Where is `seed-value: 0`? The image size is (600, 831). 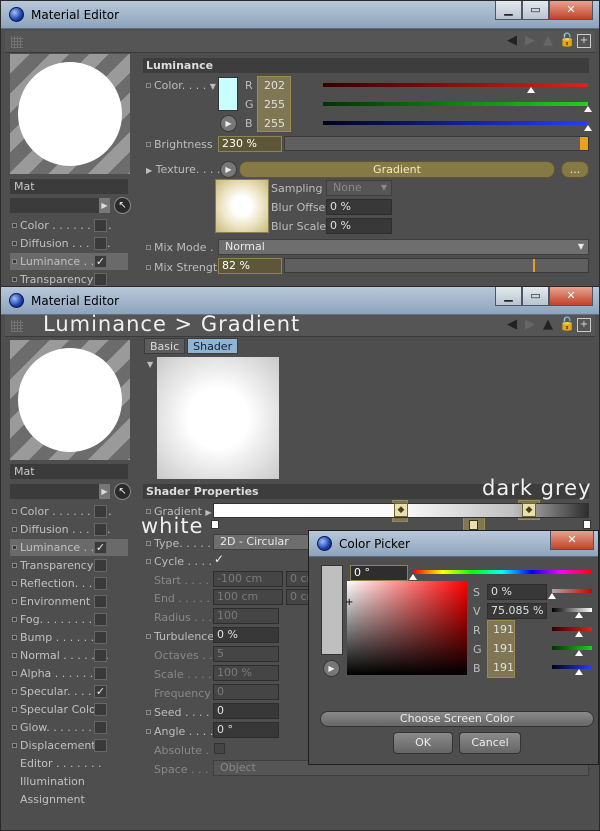 seed-value: 0 is located at coordinates (246, 711).